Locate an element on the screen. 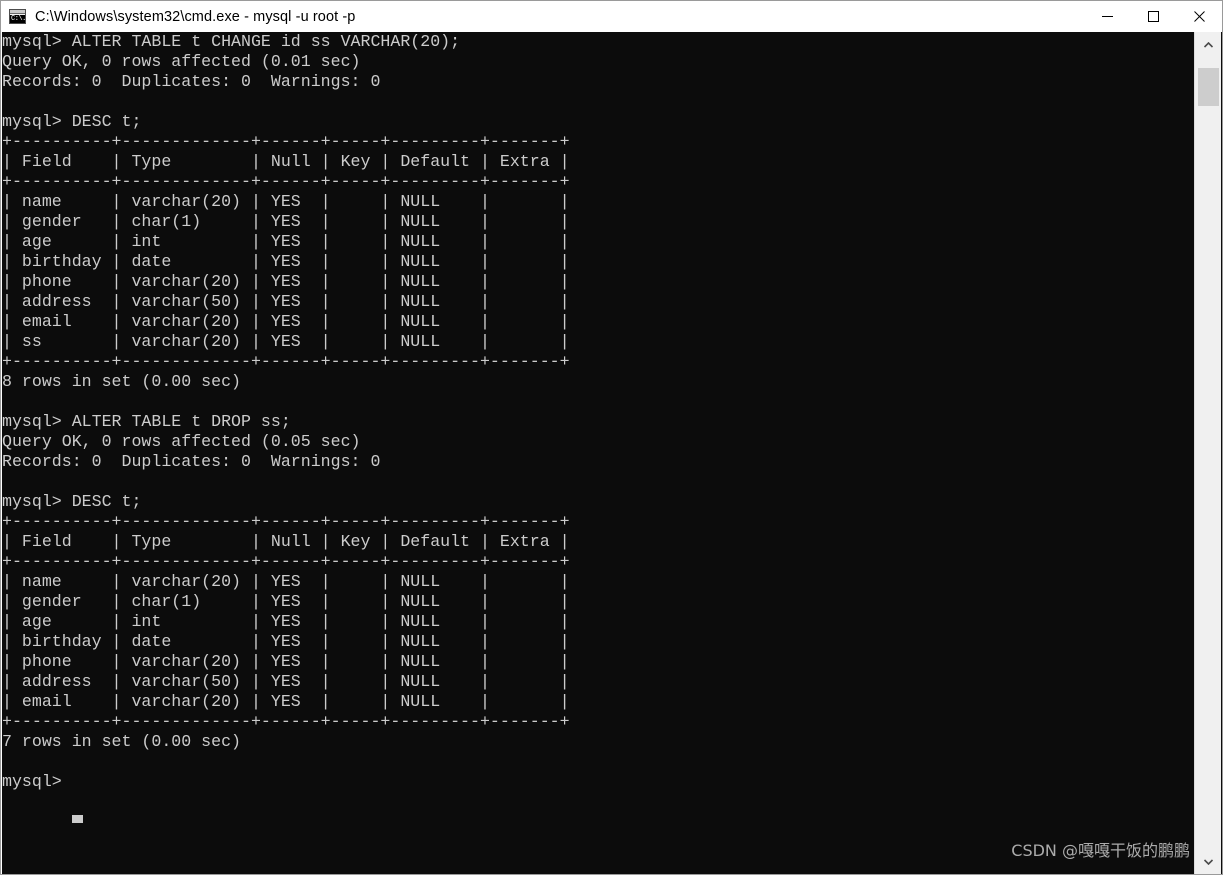  cmd-icon-glyph: C:\. is located at coordinates (17, 19).